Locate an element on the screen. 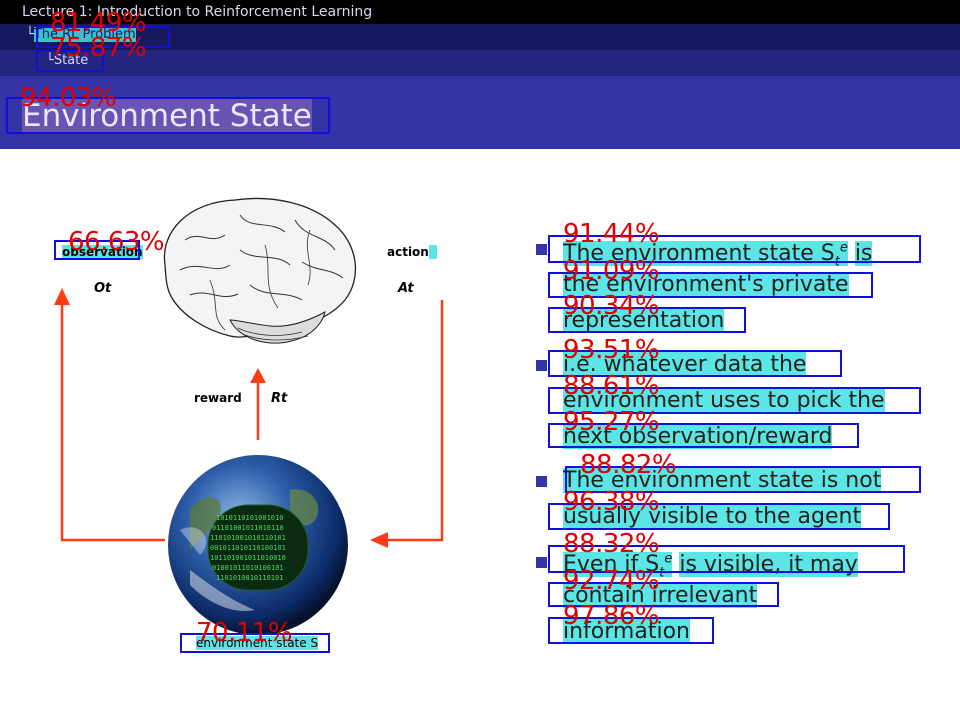  svg-text: 101101001011010010 is located at coordinates (248, 558).